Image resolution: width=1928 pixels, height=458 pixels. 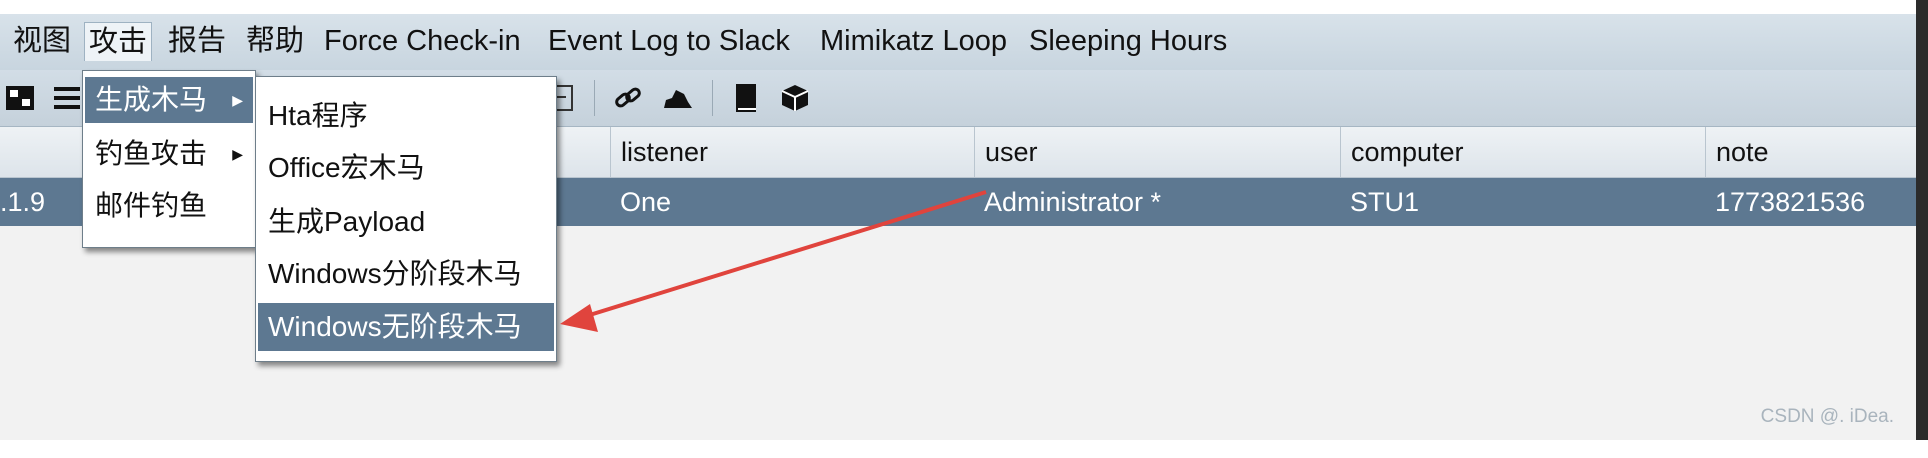 What do you see at coordinates (1790, 202) in the screenshot?
I see `cell-note: 1773821536` at bounding box center [1790, 202].